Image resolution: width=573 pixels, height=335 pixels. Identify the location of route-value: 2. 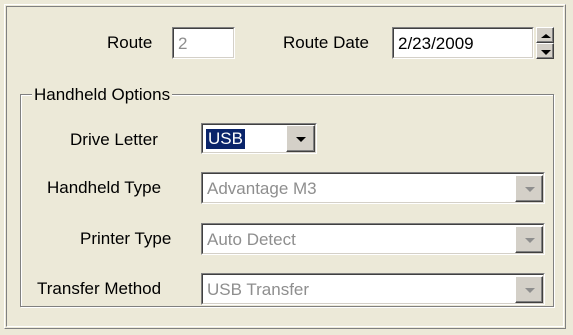
(183, 43).